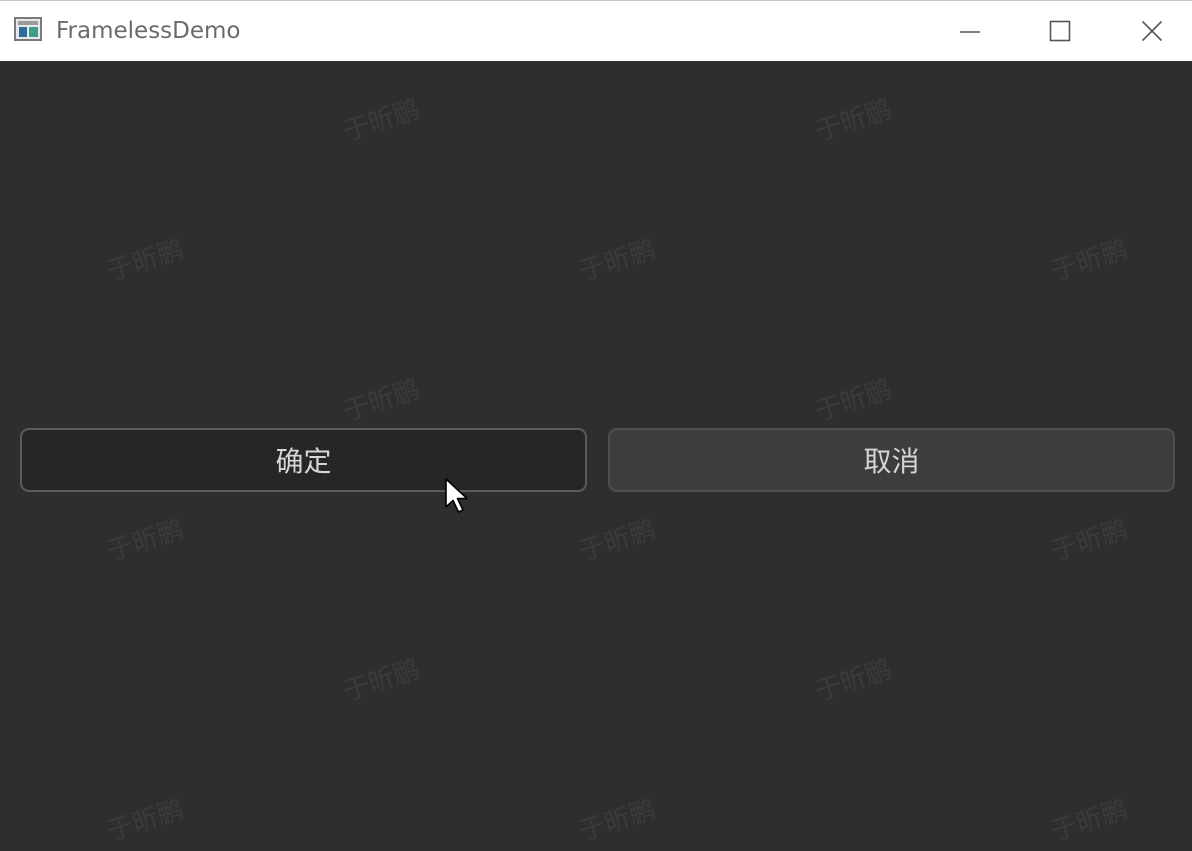  I want to click on ok-button: 确定, so click(303, 460).